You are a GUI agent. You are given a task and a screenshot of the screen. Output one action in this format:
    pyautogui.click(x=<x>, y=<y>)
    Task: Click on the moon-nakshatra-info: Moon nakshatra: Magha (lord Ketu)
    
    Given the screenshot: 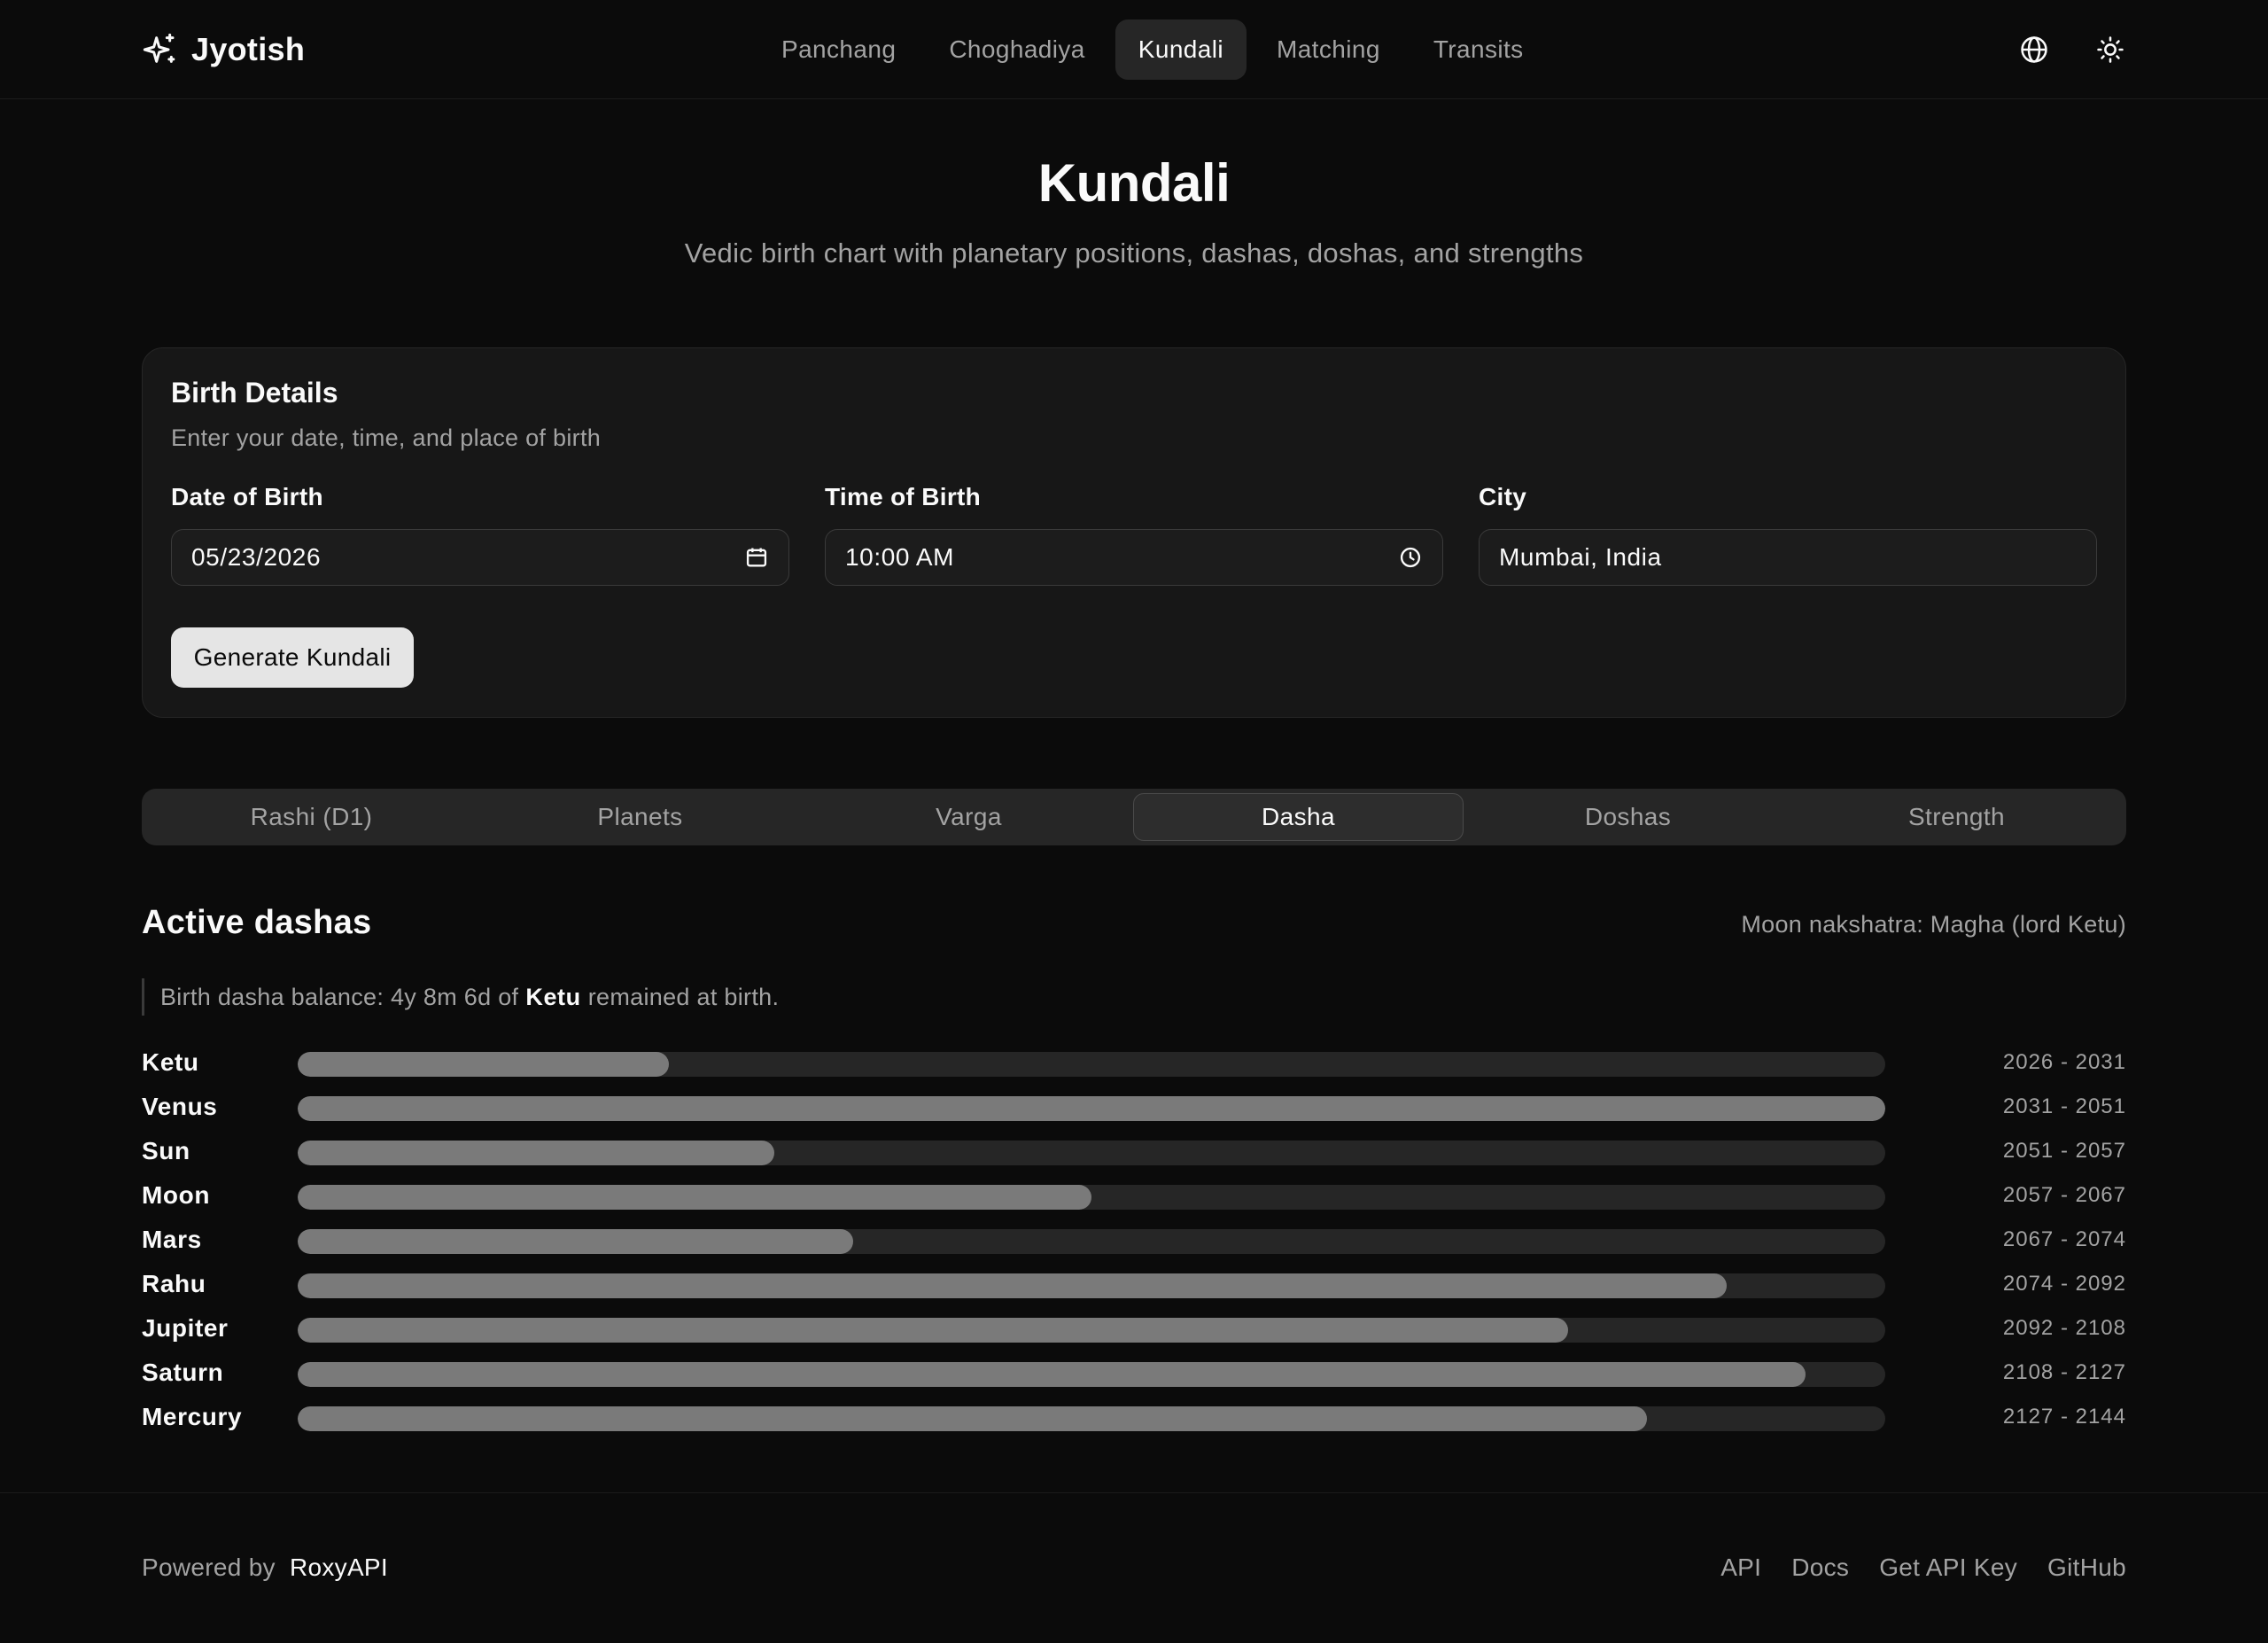 What is the action you would take?
    pyautogui.click(x=1934, y=924)
    